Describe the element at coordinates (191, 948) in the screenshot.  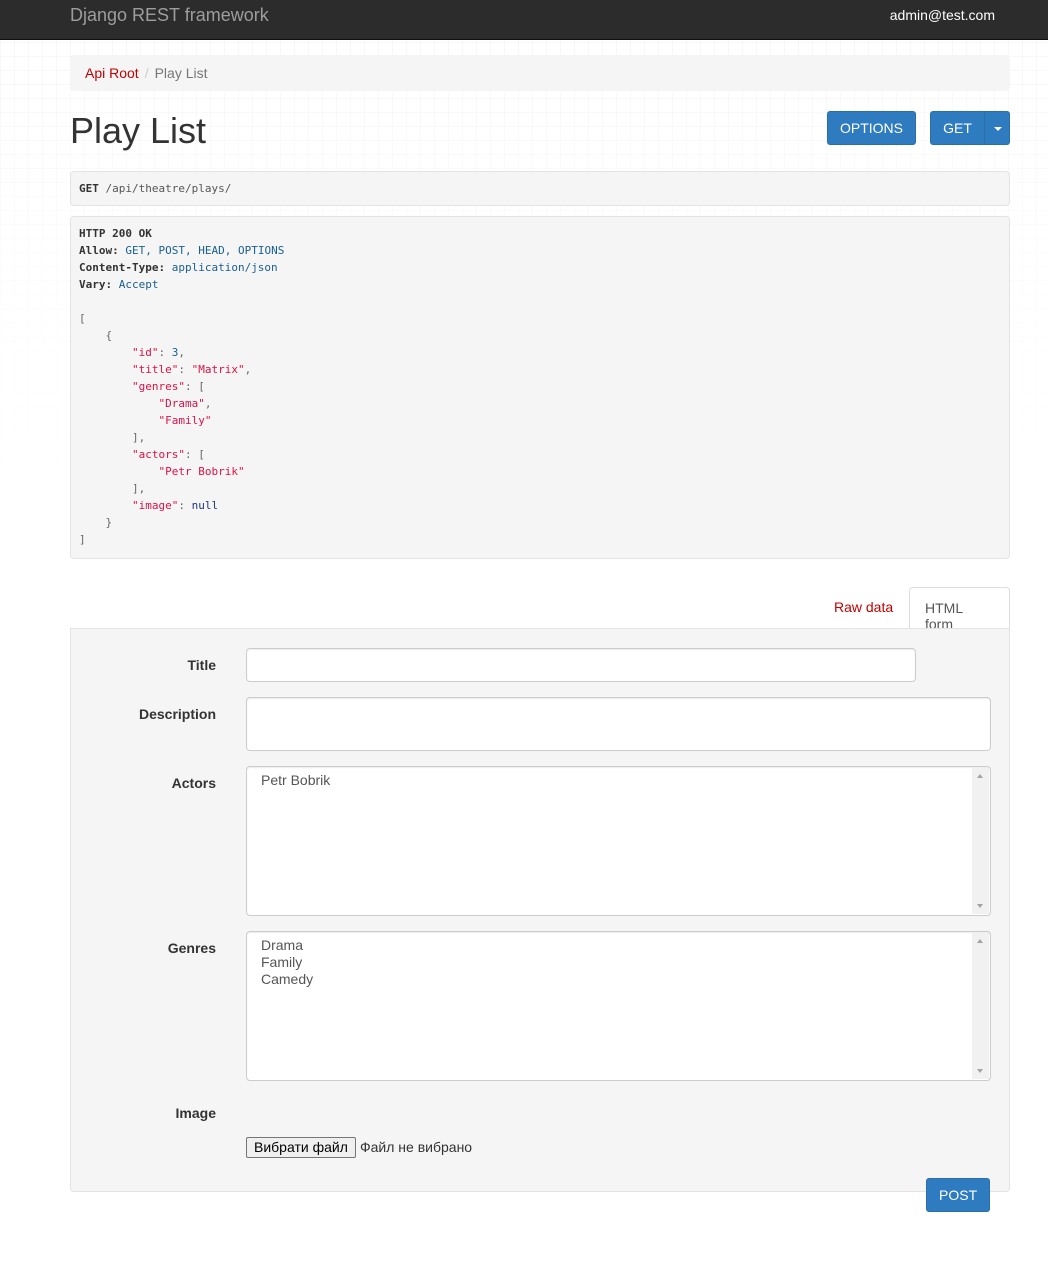
I see `genres-label: Genres` at that location.